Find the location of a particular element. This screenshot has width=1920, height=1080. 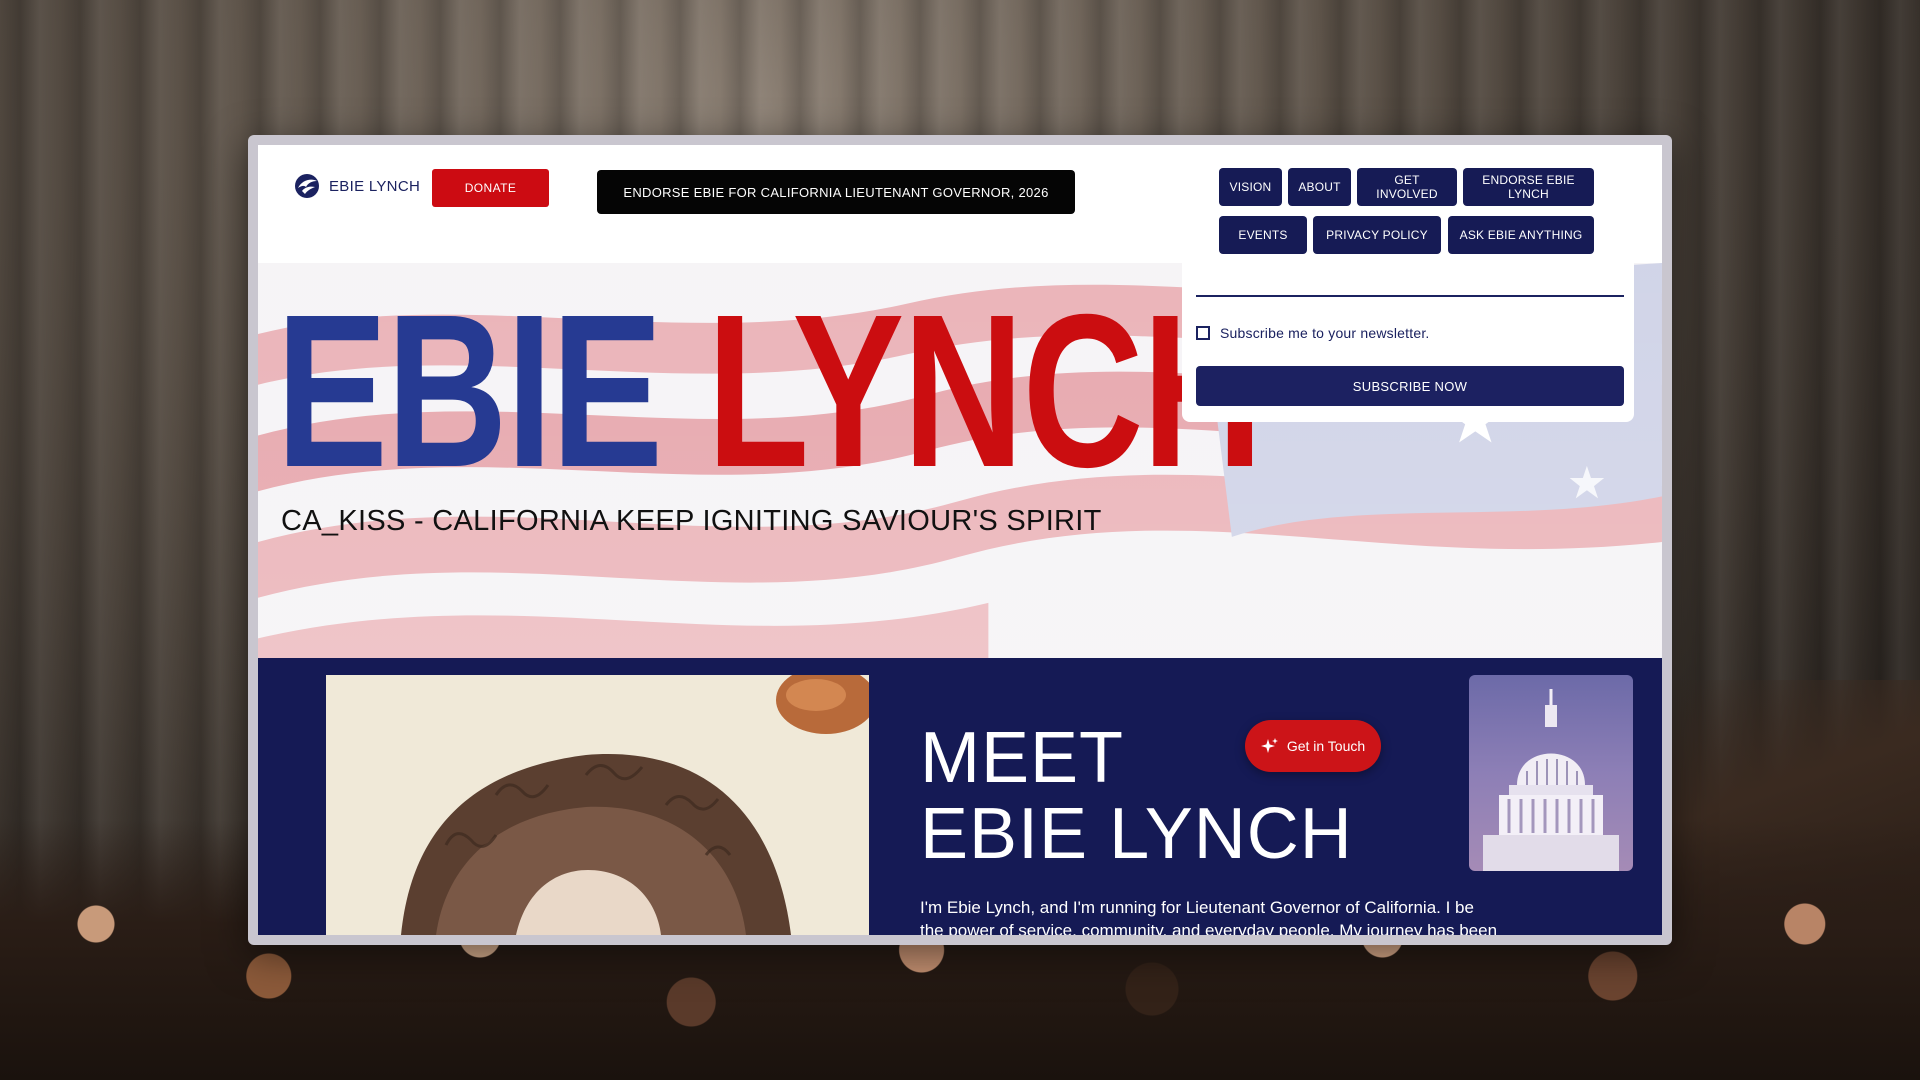

nav-endorse-ebie-lynch: ENDORSE EBIE LYNCH is located at coordinates (1528, 187).